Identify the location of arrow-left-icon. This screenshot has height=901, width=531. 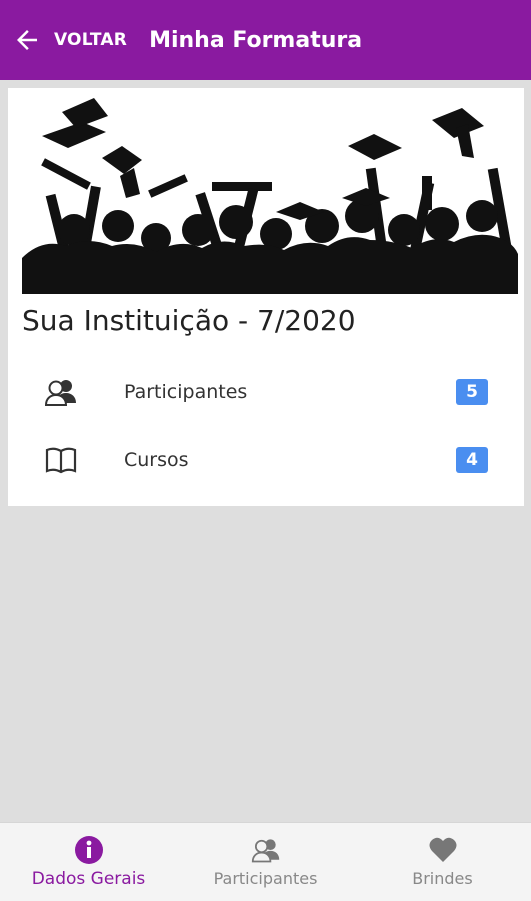
(27, 40).